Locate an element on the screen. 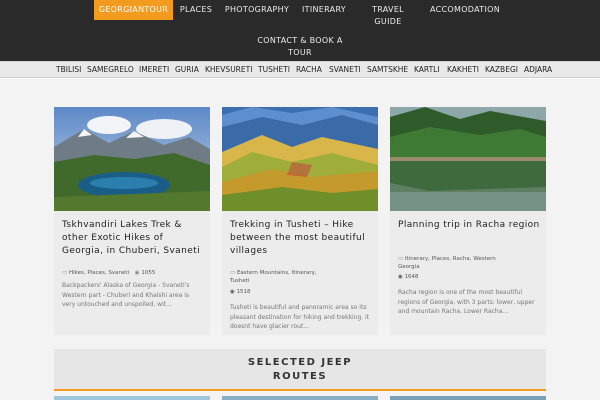  nav-item-contact-book: CONTACT & BOOK A TOUR is located at coordinates (300, 47).